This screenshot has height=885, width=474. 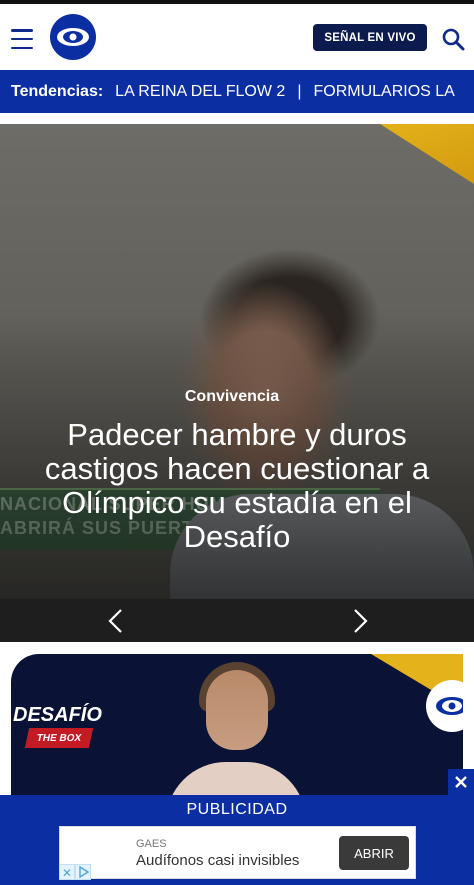 What do you see at coordinates (453, 39) in the screenshot?
I see `search-icon` at bounding box center [453, 39].